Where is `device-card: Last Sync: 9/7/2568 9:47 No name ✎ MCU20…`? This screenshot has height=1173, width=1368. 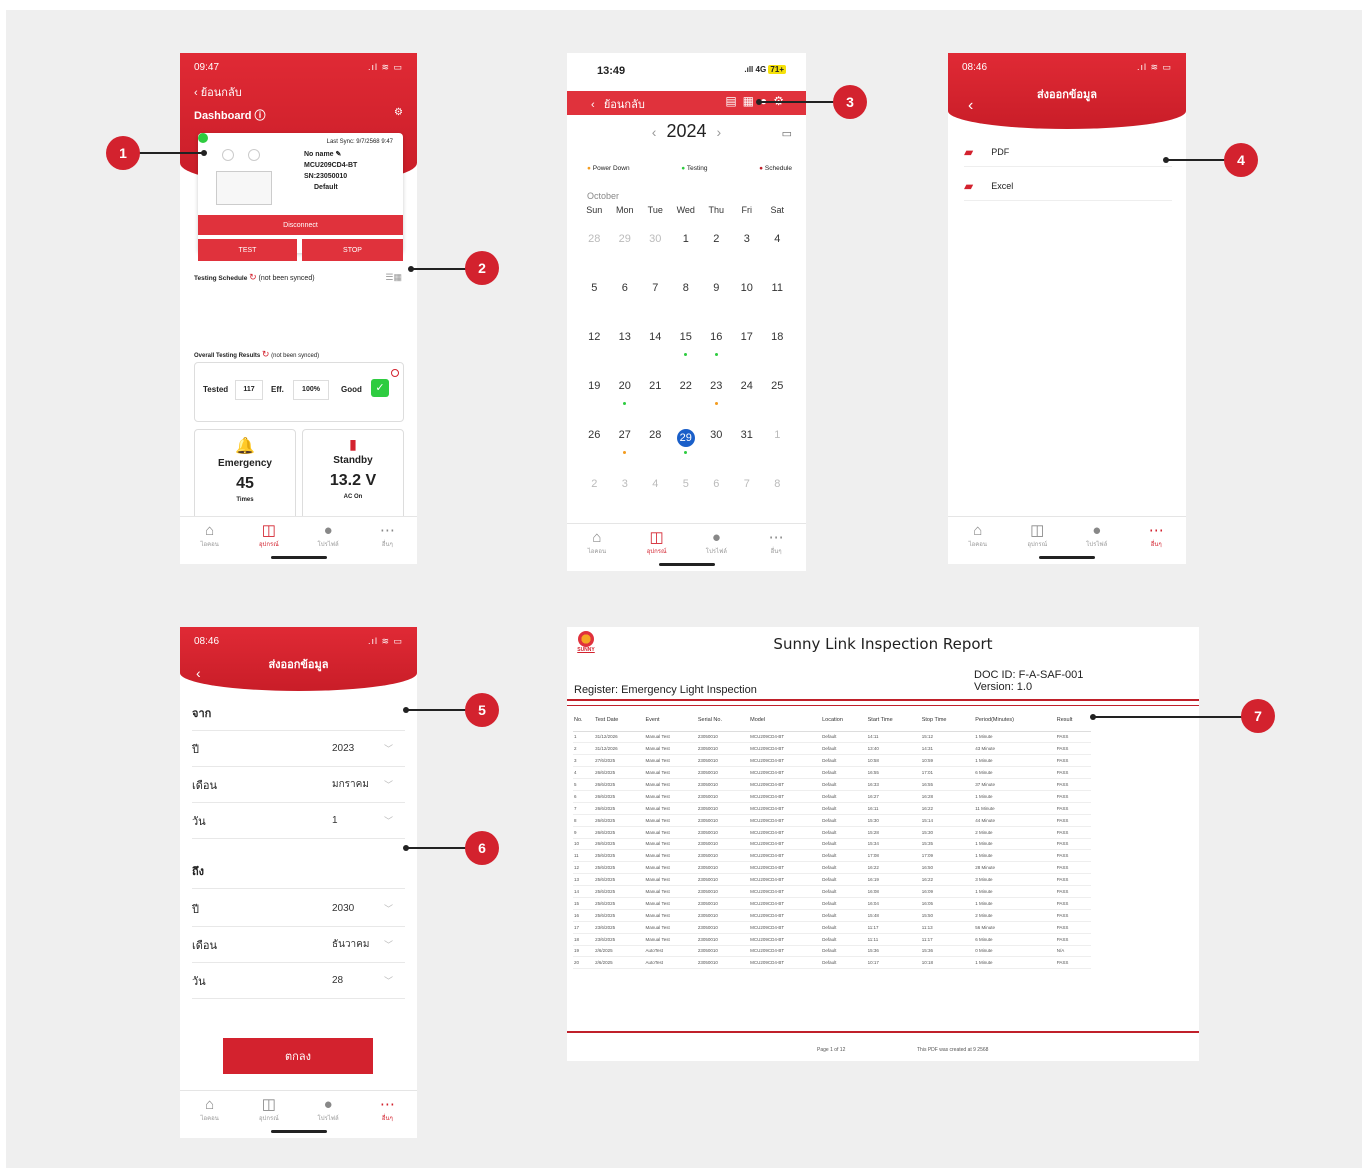
device-card: Last Sync: 9/7/2568 9:47 No name ✎ MCU20… is located at coordinates (300, 193).